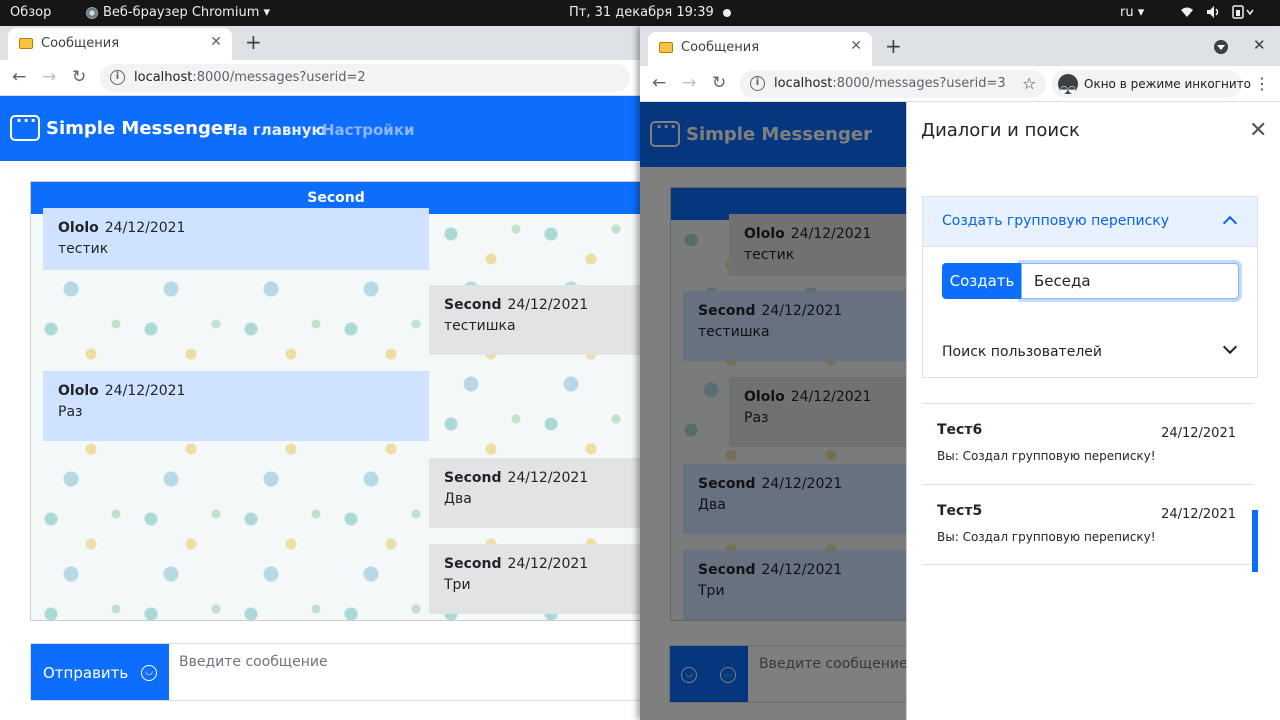 Image resolution: width=1280 pixels, height=720 pixels. Describe the element at coordinates (457, 585) in the screenshot. I see `message-text: Три` at that location.